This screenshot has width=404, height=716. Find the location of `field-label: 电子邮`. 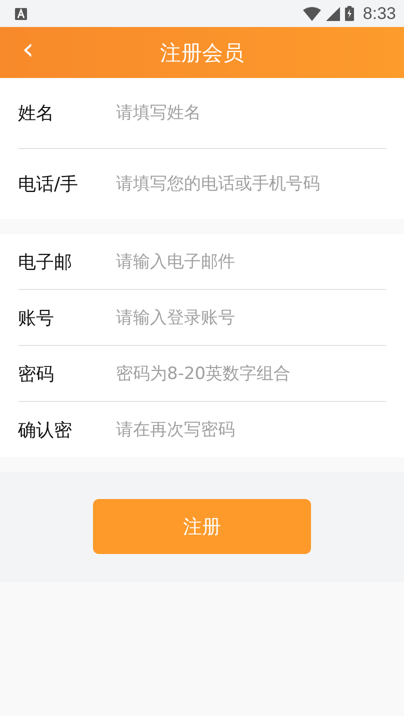

field-label: 电子邮 is located at coordinates (45, 262).